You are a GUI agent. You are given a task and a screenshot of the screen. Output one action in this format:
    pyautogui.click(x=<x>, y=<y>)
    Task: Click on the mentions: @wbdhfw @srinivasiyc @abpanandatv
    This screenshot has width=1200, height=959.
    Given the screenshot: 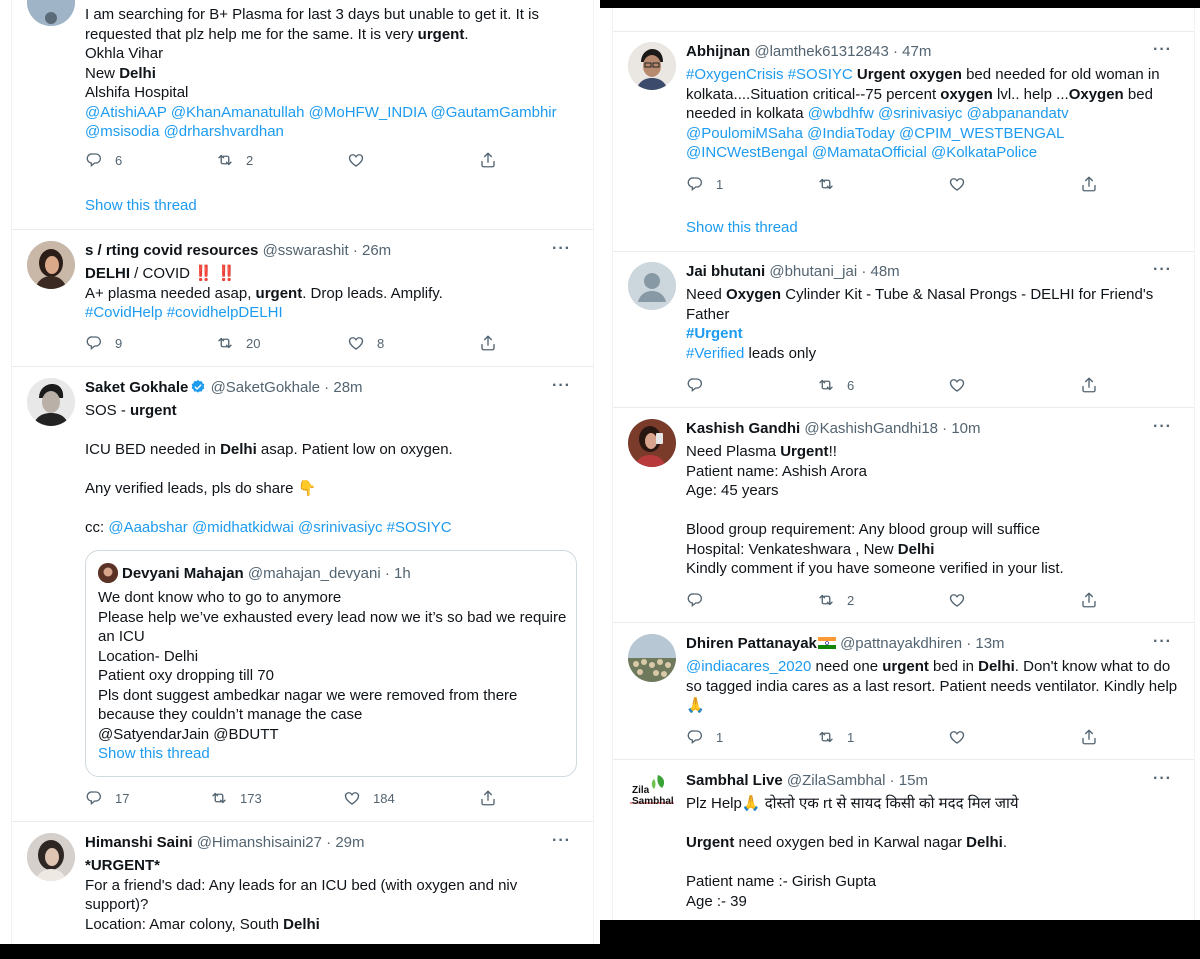 What is the action you would take?
    pyautogui.click(x=938, y=113)
    